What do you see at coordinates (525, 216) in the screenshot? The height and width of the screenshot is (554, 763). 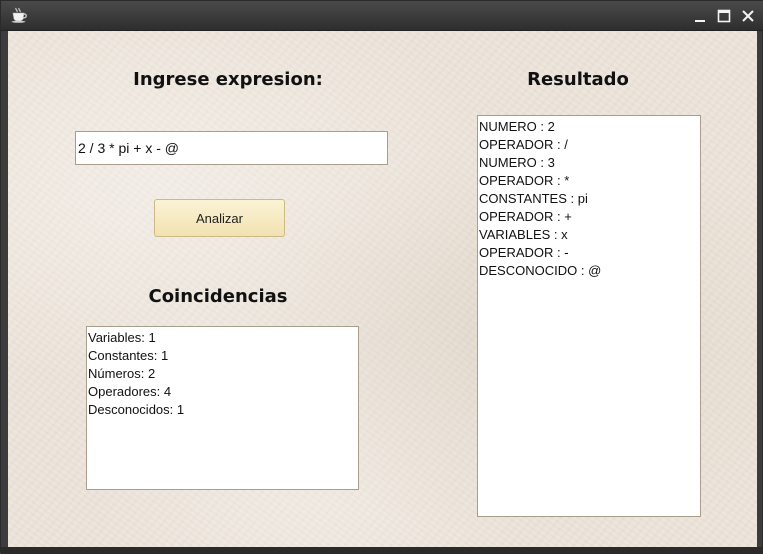 I see `result-line: OPERADOR : +` at bounding box center [525, 216].